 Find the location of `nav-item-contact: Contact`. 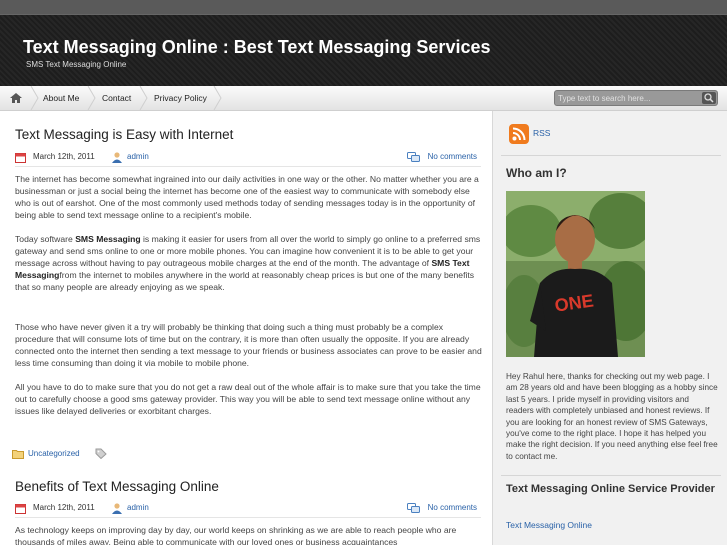

nav-item-contact: Contact is located at coordinates (116, 98).